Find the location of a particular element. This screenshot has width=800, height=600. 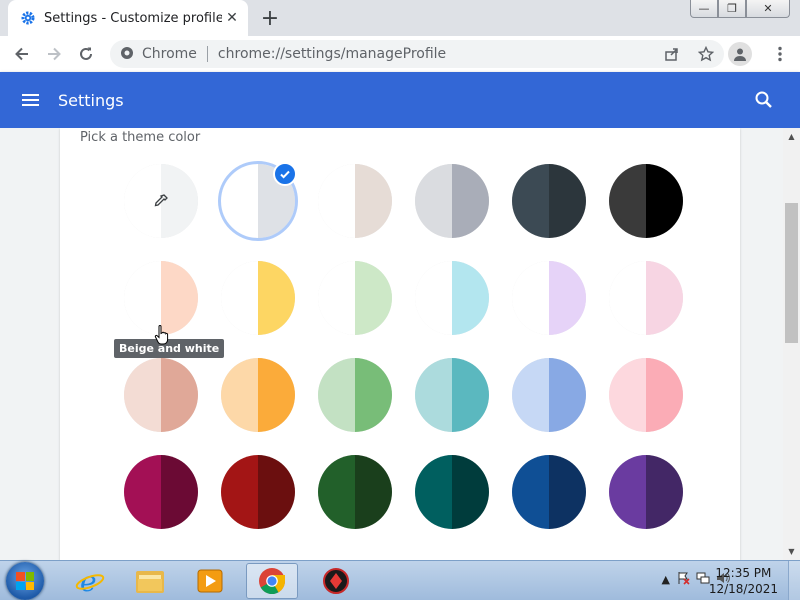

reload-button is located at coordinates (86, 54).